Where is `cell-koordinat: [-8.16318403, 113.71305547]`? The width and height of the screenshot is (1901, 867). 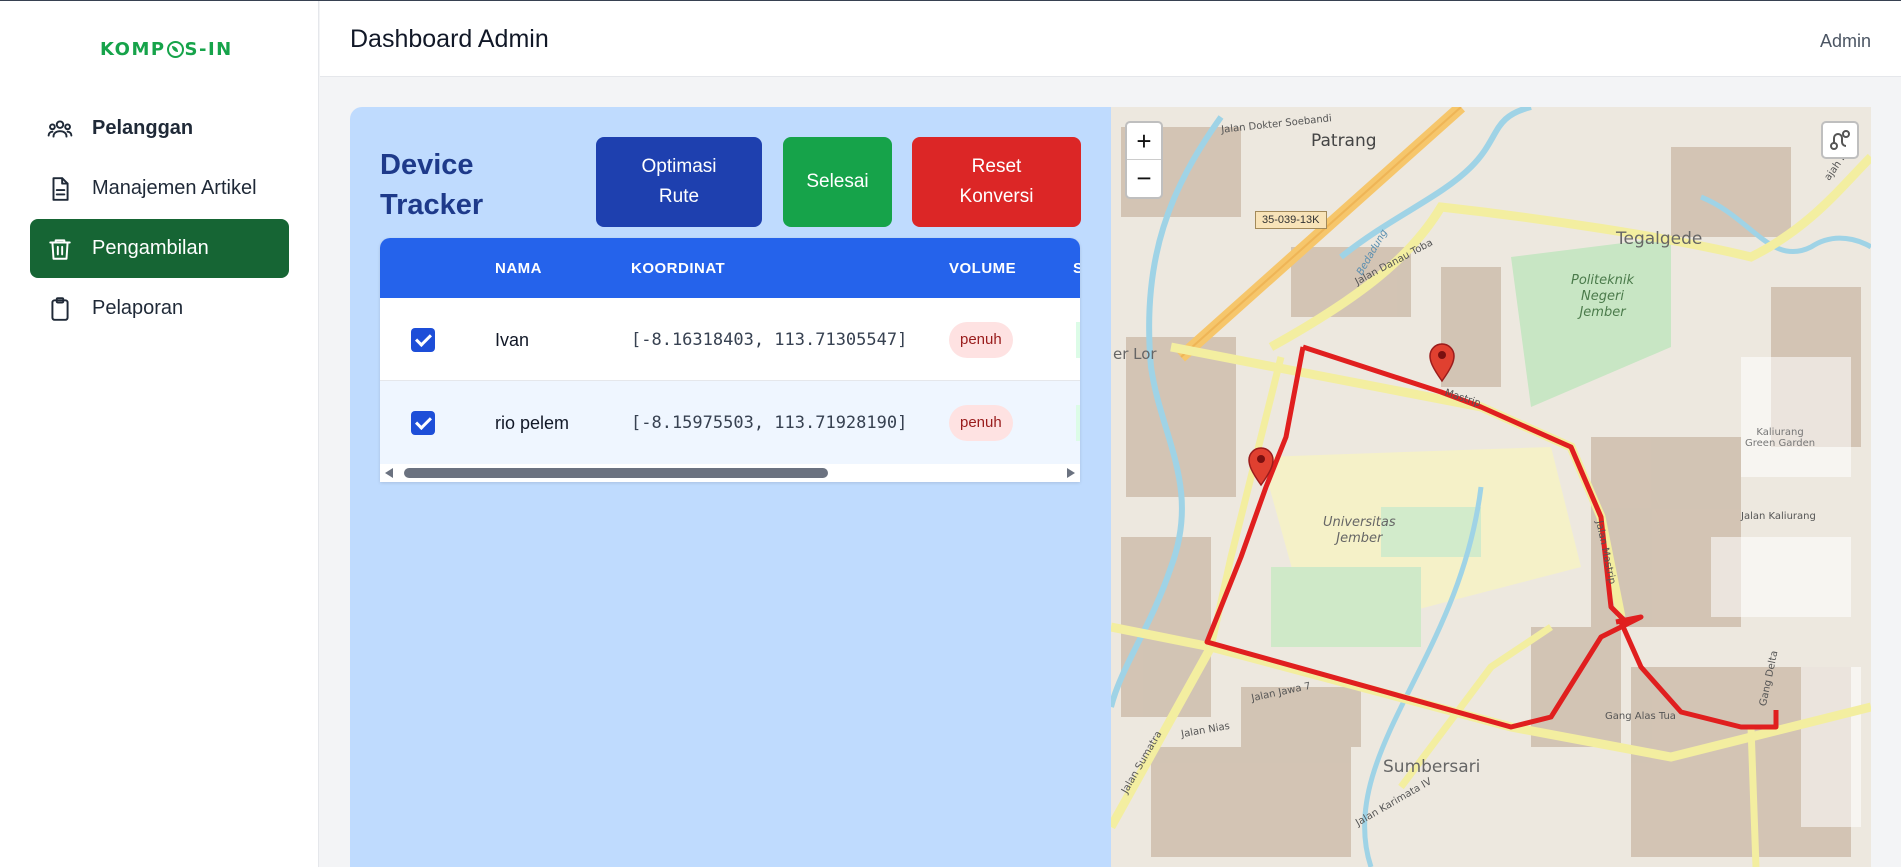 cell-koordinat: [-8.16318403, 113.71305547] is located at coordinates (769, 340).